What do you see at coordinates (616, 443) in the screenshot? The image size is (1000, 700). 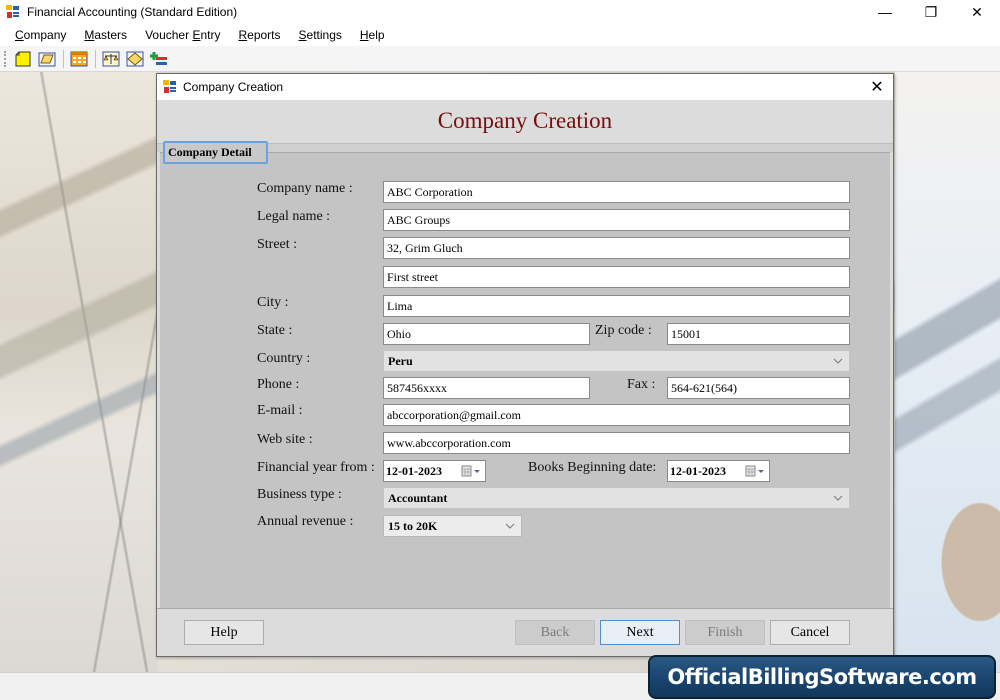 I see `website-input` at bounding box center [616, 443].